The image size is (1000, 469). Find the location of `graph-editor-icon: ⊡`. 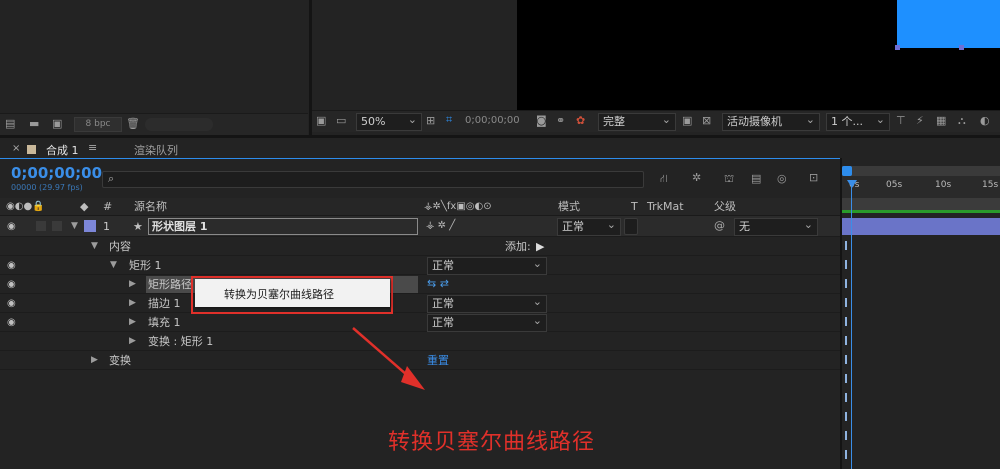

graph-editor-icon: ⊡ is located at coordinates (813, 177).